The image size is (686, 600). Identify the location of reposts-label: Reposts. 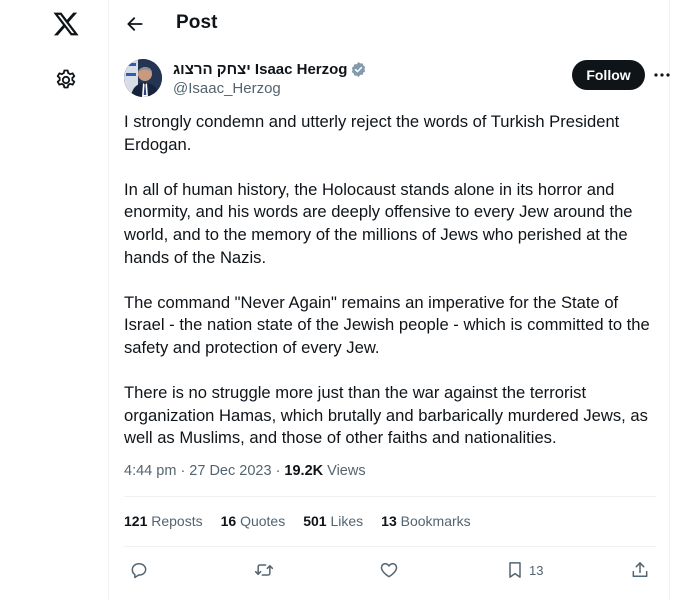
(177, 521).